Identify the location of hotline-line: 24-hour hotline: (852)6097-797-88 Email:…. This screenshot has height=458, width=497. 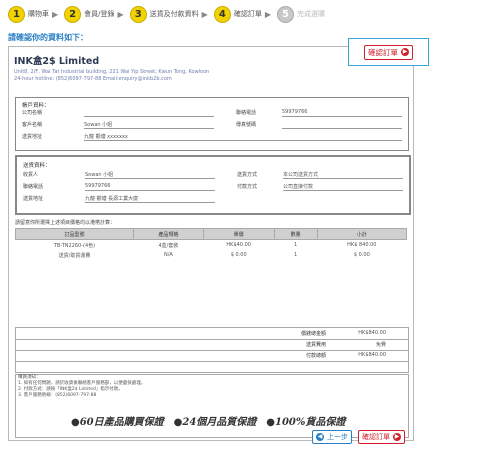
(93, 79).